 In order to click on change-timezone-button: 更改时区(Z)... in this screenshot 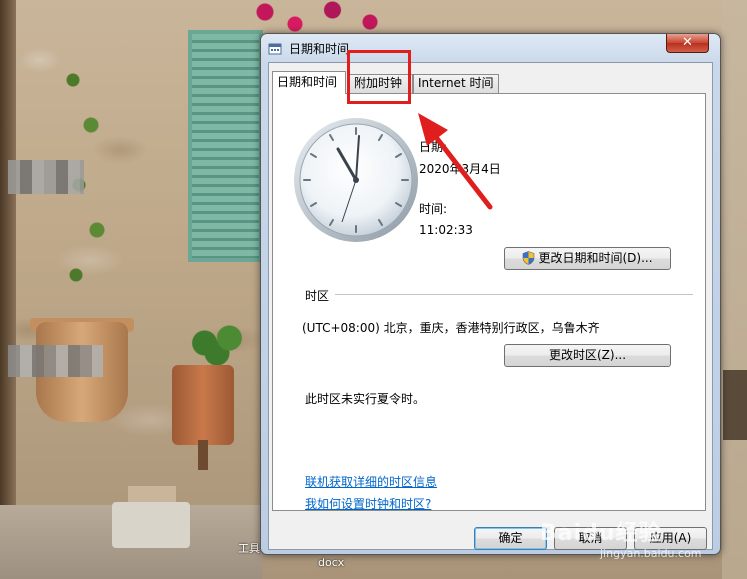, I will do `click(587, 355)`.